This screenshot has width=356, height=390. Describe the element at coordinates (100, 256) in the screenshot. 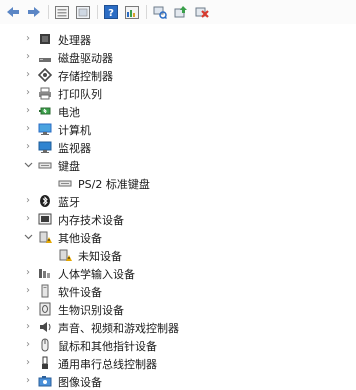

I see `tree-item-label: 未知设备` at that location.